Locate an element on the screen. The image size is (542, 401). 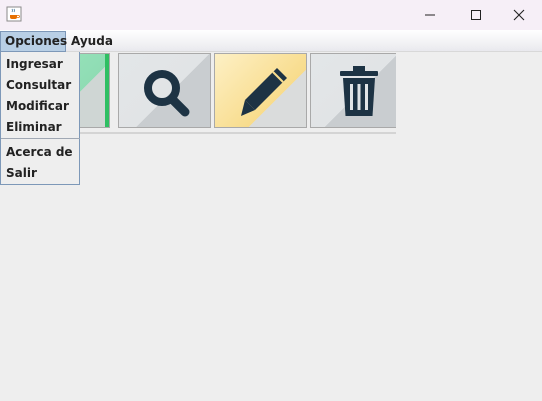
pencil-icon is located at coordinates (264, 92).